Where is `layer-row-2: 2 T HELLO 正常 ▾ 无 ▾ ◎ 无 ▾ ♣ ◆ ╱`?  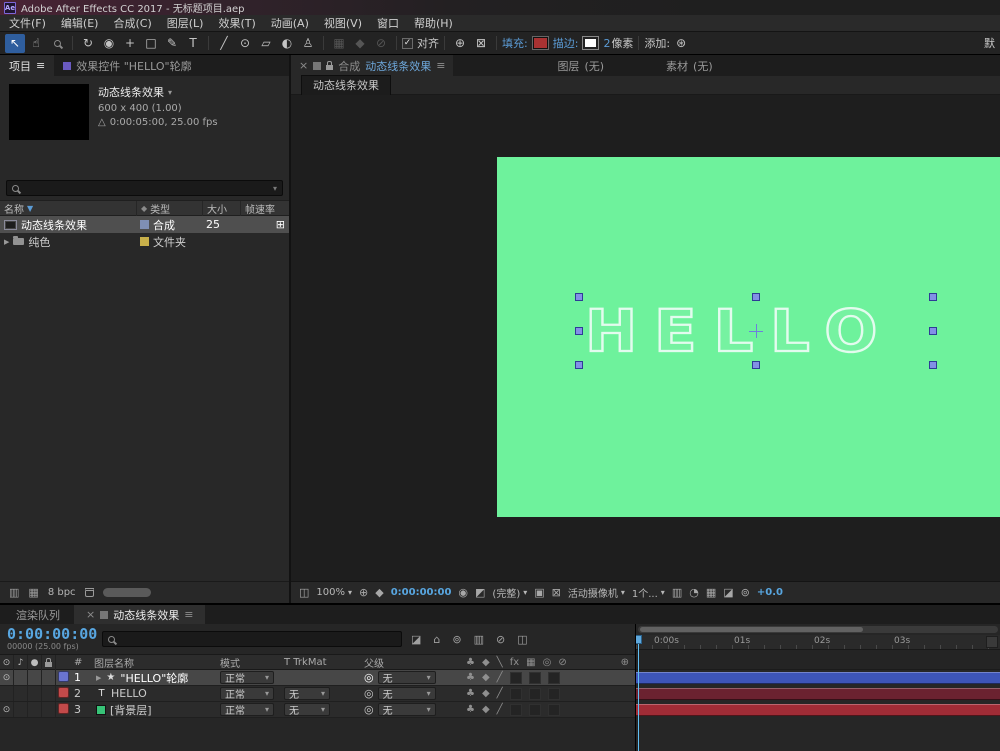 layer-row-2: 2 T HELLO 正常 ▾ 无 ▾ ◎ 无 ▾ ♣ ◆ ╱ is located at coordinates (317, 694).